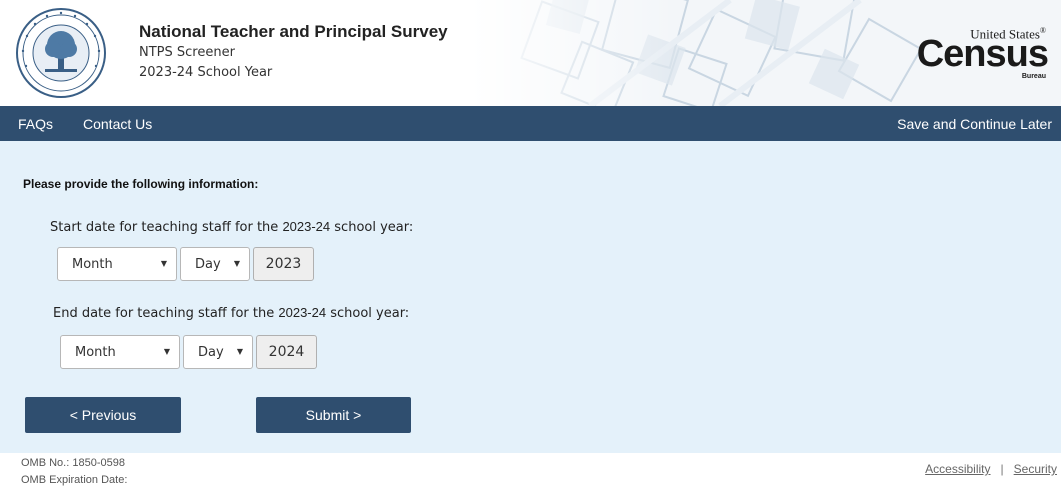 Image resolution: width=1061 pixels, height=490 pixels. I want to click on save-and-continue-later-link: Save and Continue Later, so click(974, 124).